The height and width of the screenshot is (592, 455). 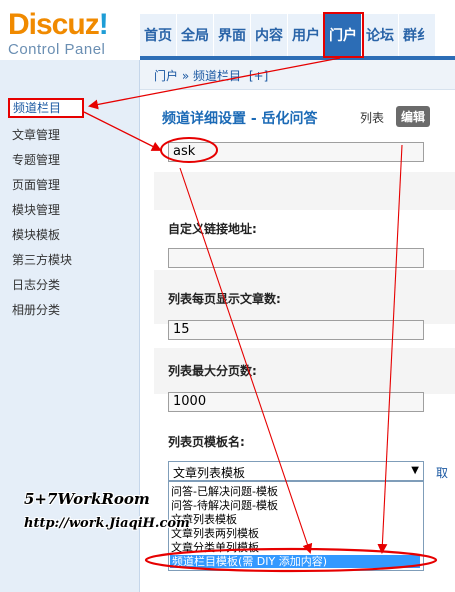 I want to click on breadcrumb-add-button: [+], so click(x=258, y=76).